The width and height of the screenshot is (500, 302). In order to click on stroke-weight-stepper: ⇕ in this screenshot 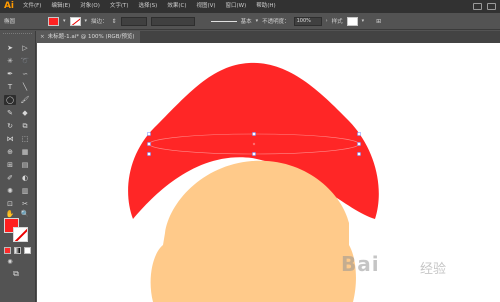, I will do `click(114, 21)`.